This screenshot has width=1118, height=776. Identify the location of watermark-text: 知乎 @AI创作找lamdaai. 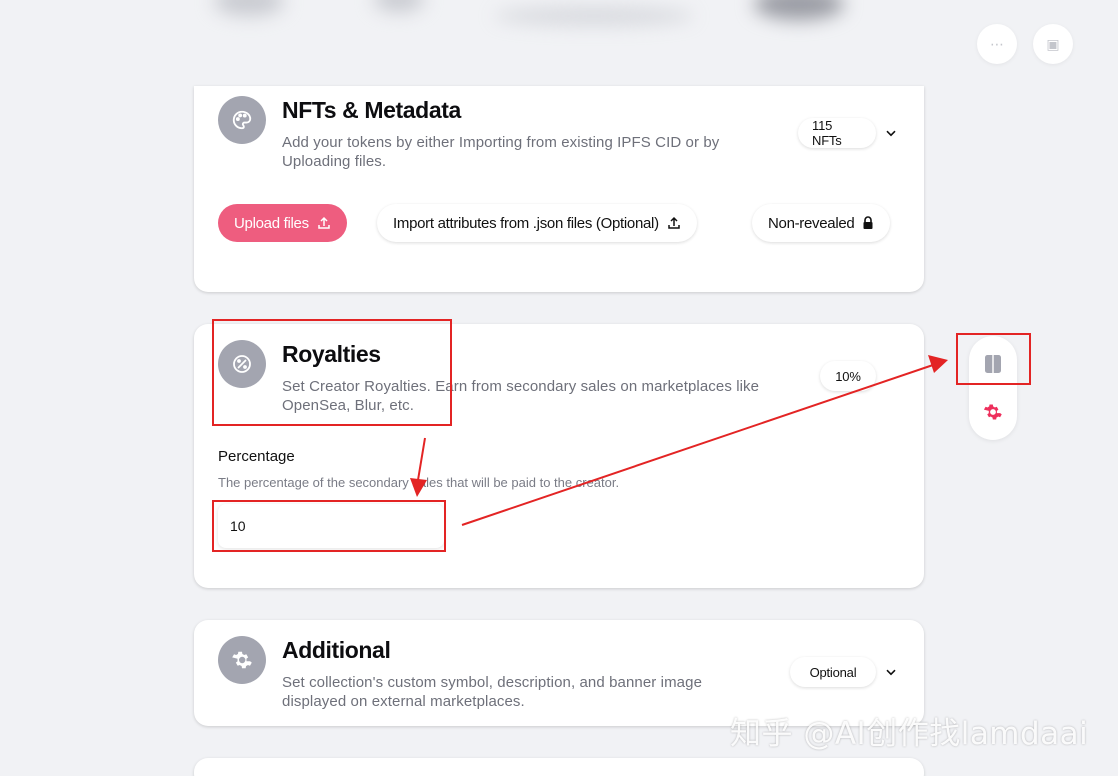
(909, 734).